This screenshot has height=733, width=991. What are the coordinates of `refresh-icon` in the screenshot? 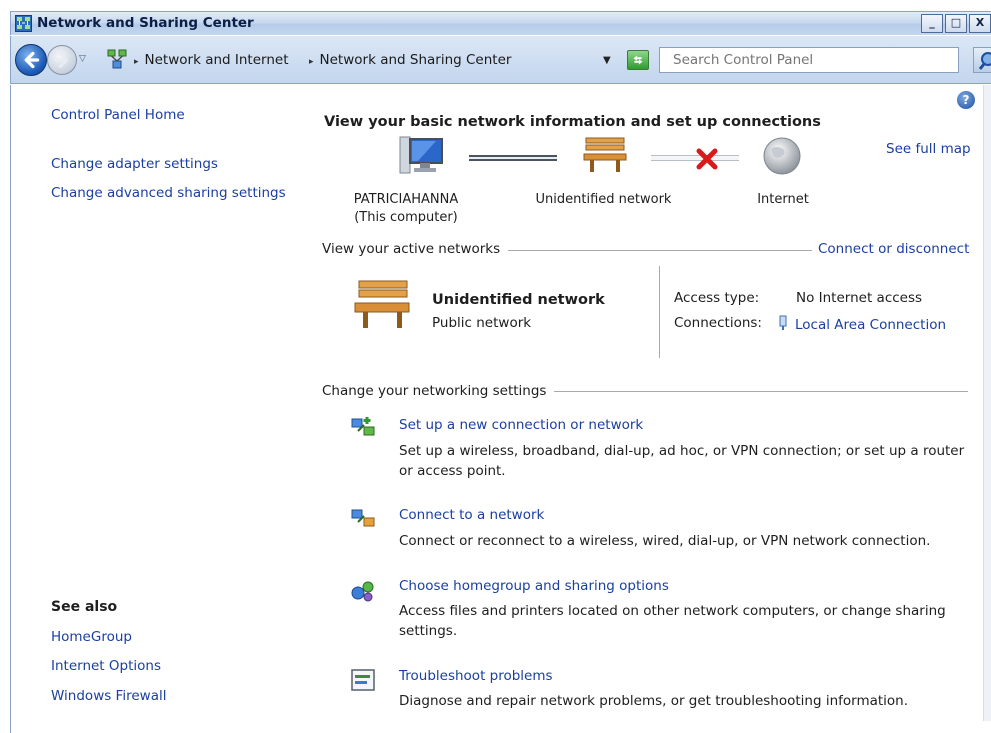 It's located at (638, 60).